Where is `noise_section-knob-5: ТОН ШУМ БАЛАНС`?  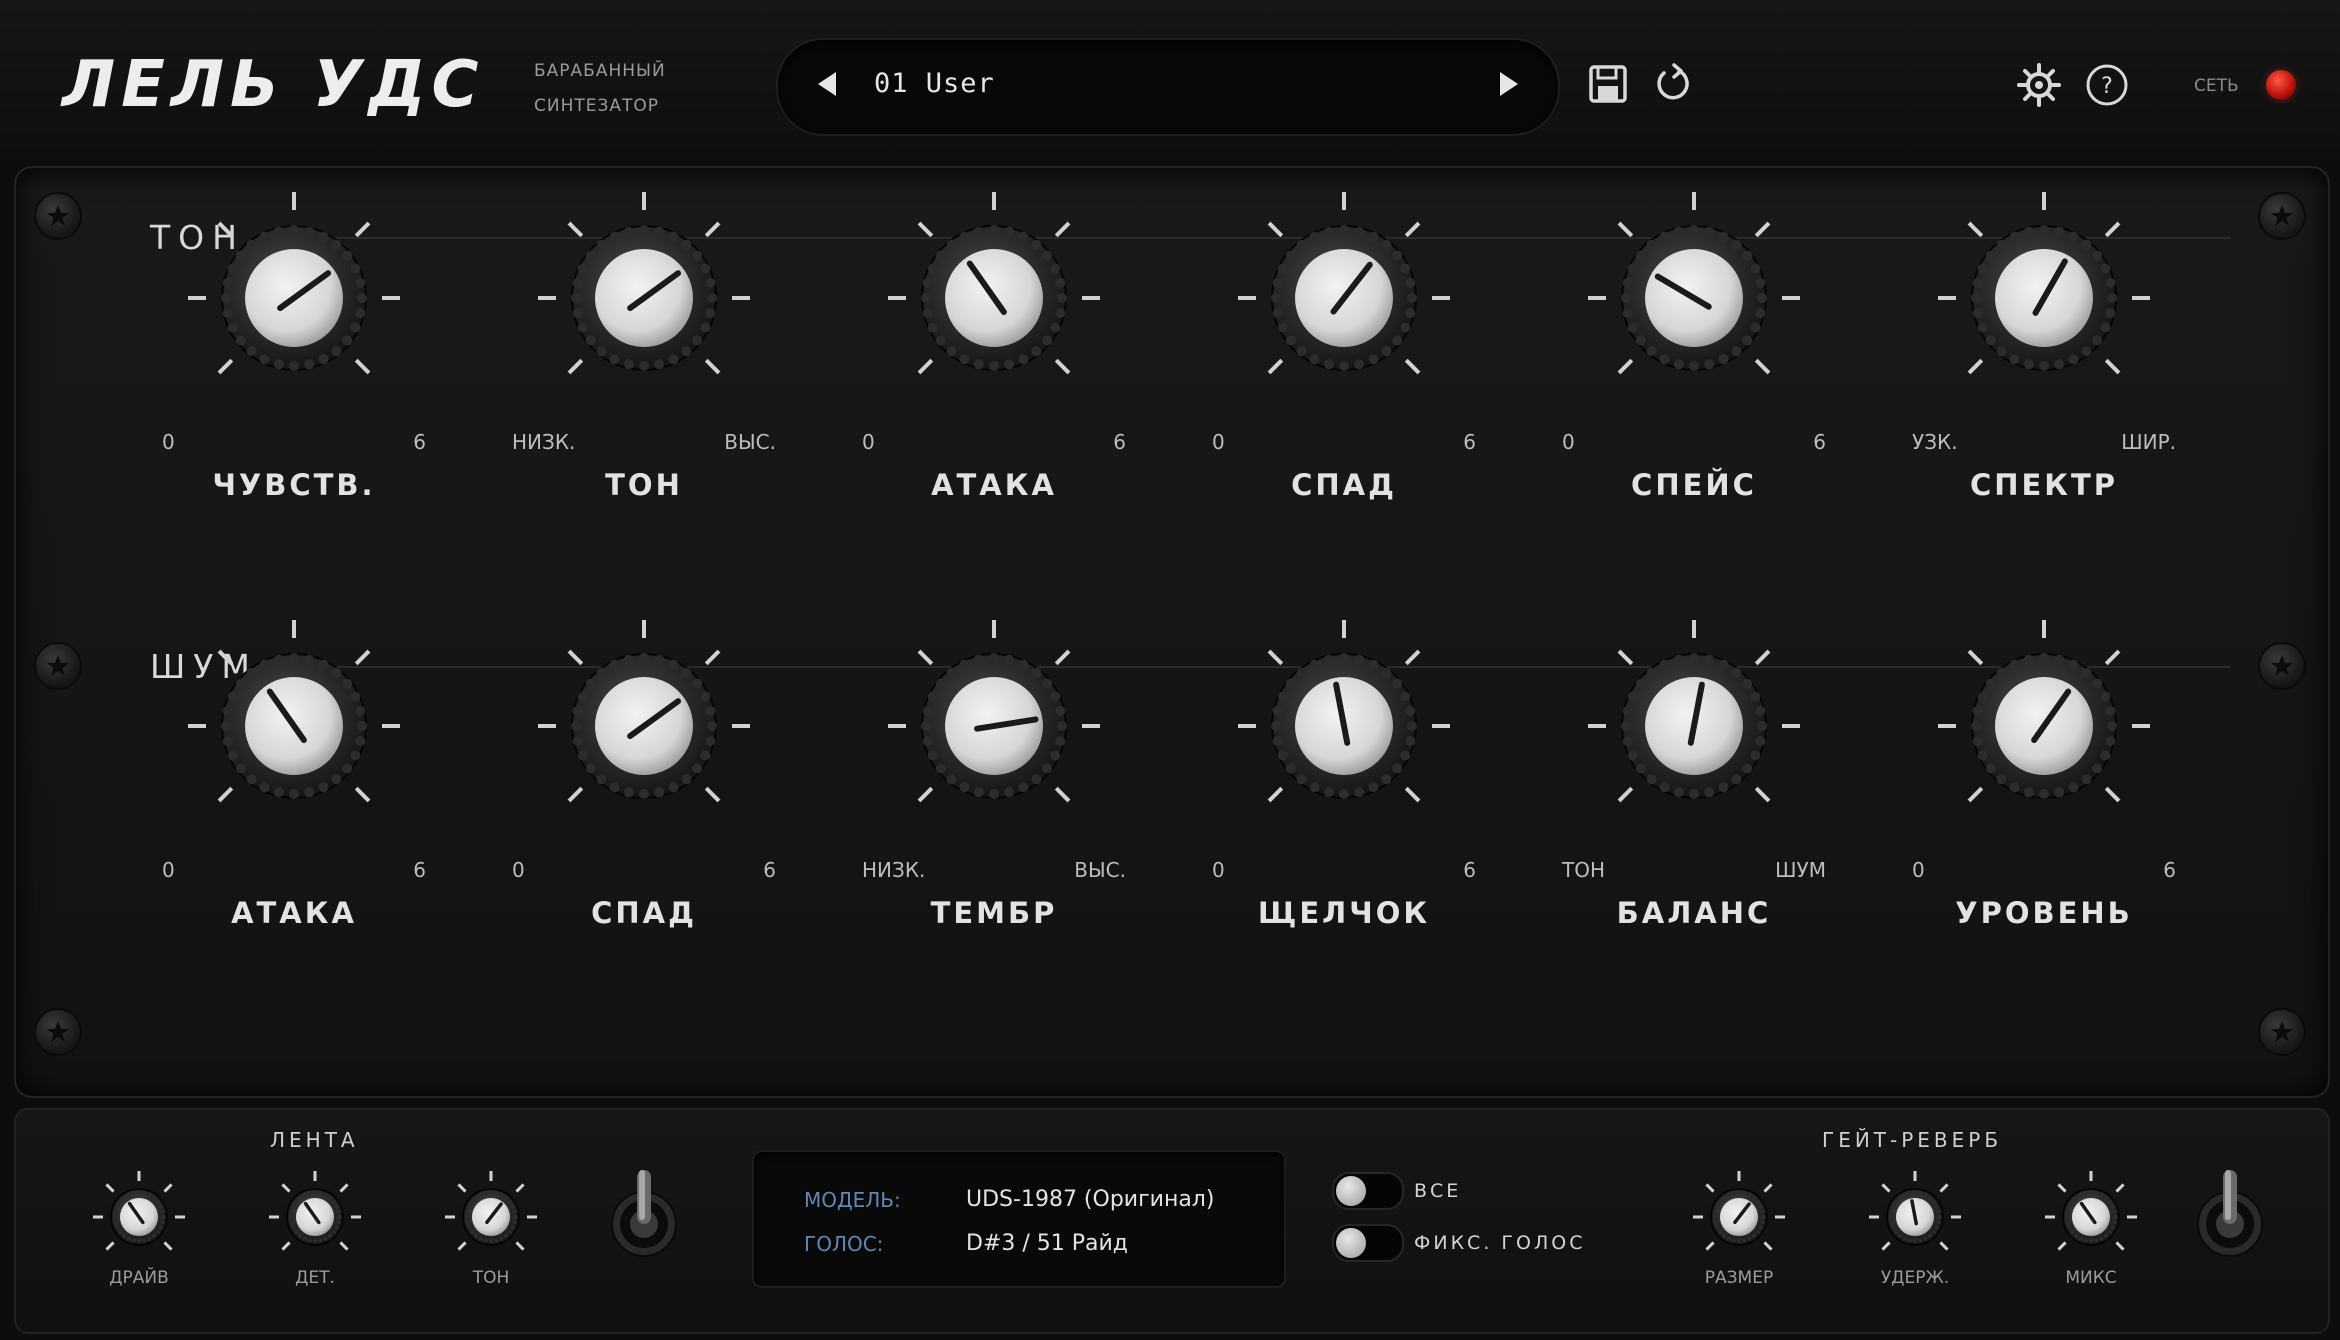
noise_section-knob-5: ТОН ШУМ БАЛАНС is located at coordinates (1694, 776).